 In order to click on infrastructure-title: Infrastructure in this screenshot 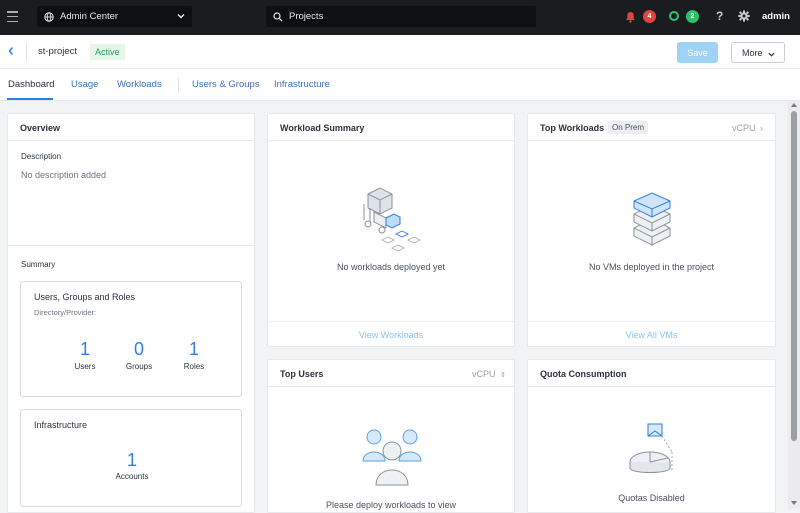, I will do `click(61, 425)`.